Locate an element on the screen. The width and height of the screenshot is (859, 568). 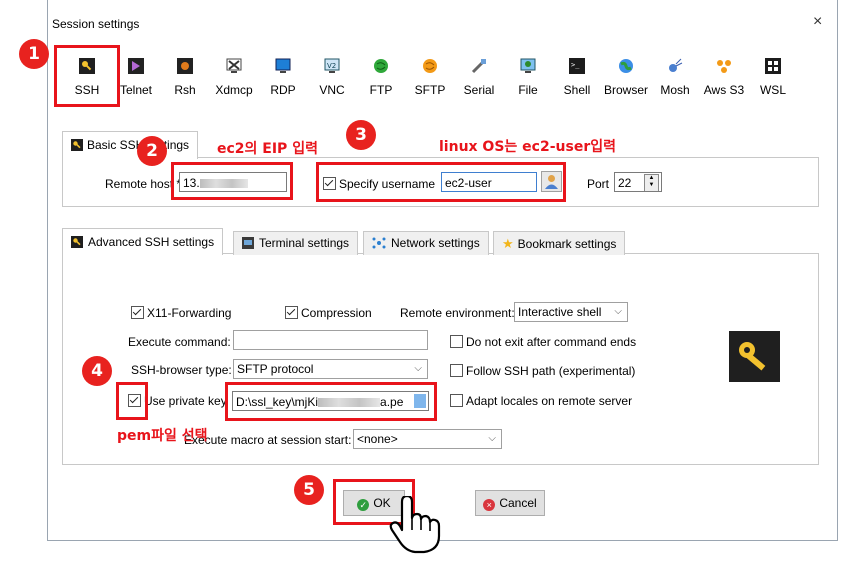
ssh-browser-type-label: SSH-browser type: is located at coordinates (181, 370).